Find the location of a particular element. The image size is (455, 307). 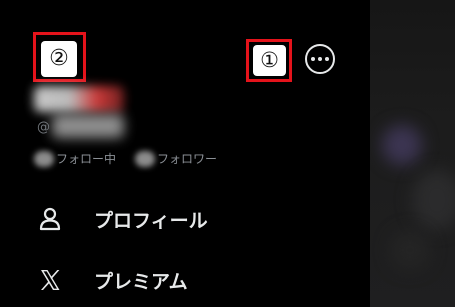

avatar: ② is located at coordinates (59, 59).